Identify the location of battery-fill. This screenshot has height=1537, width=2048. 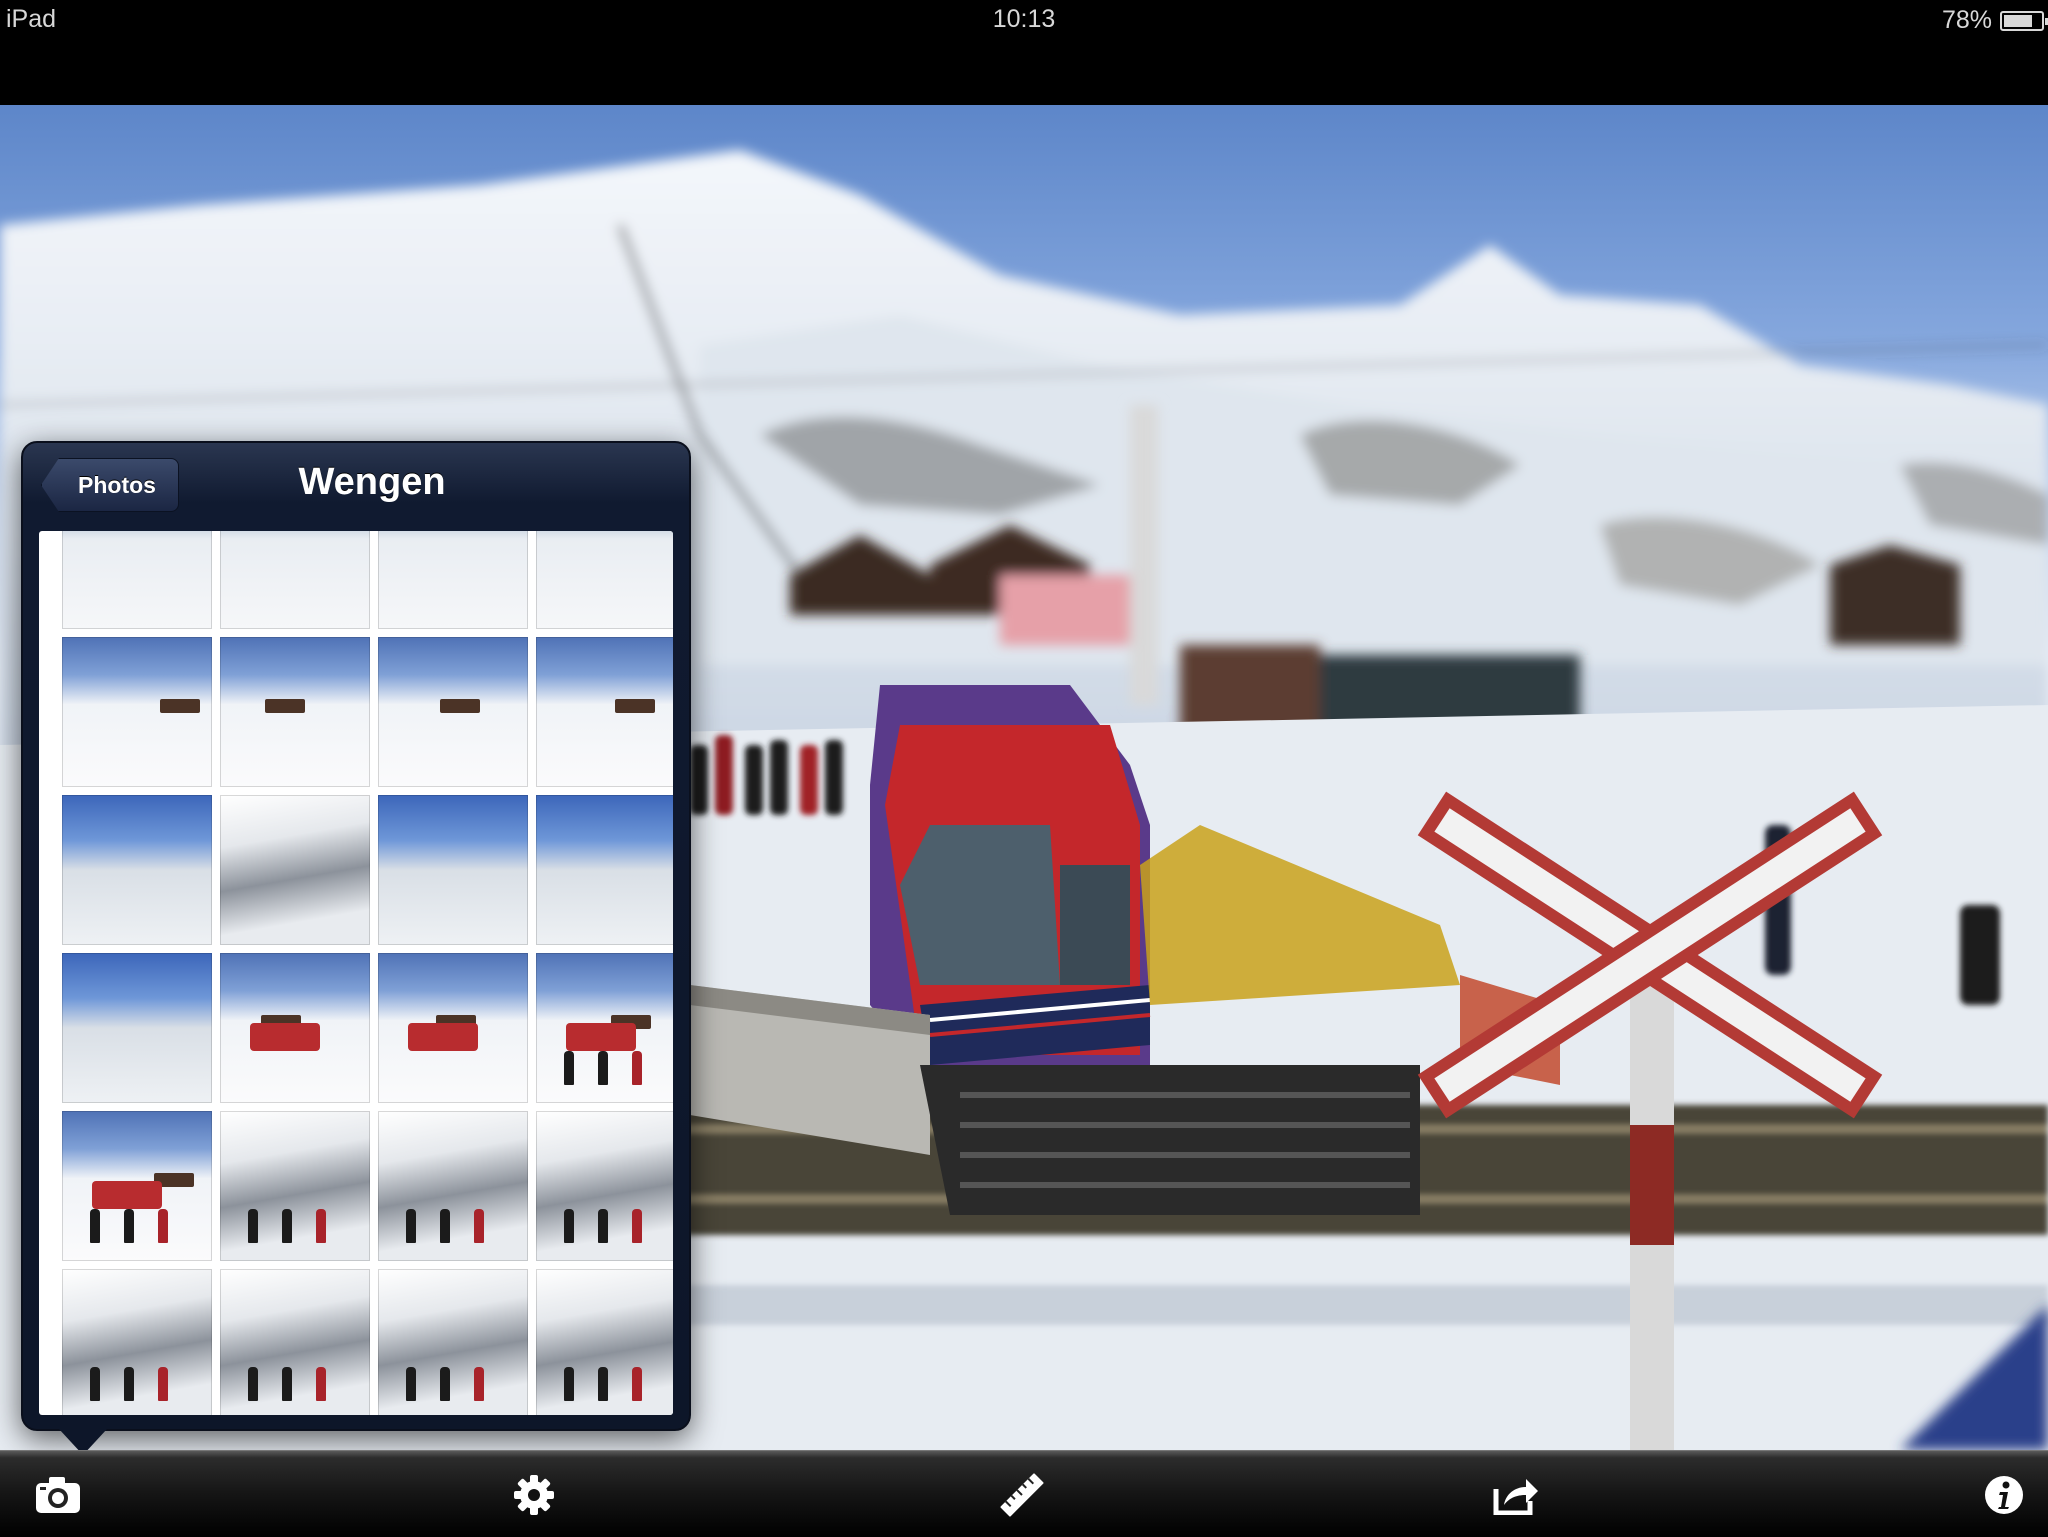
(2018, 20).